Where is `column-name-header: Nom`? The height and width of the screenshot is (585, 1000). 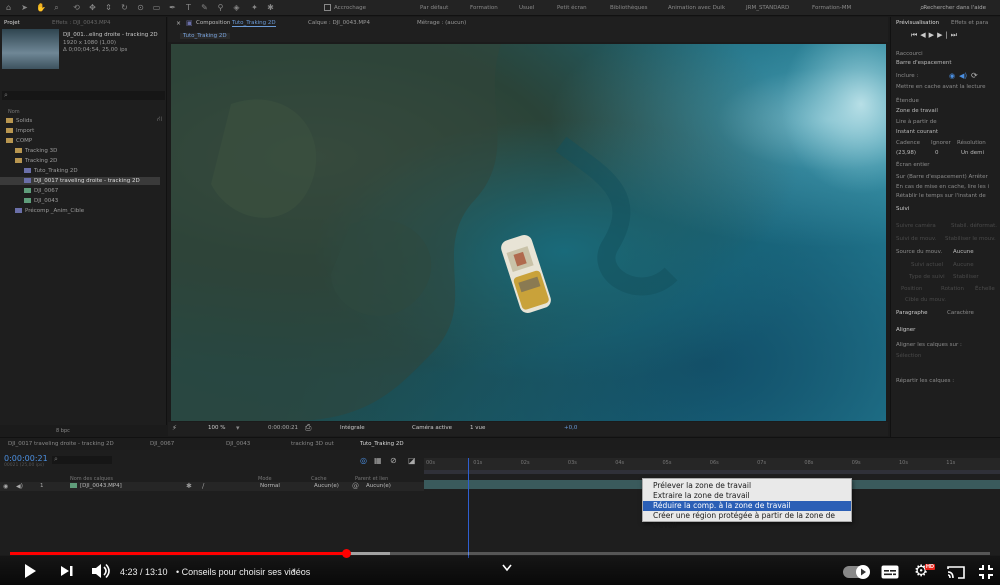
column-name-header: Nom is located at coordinates (14, 112).